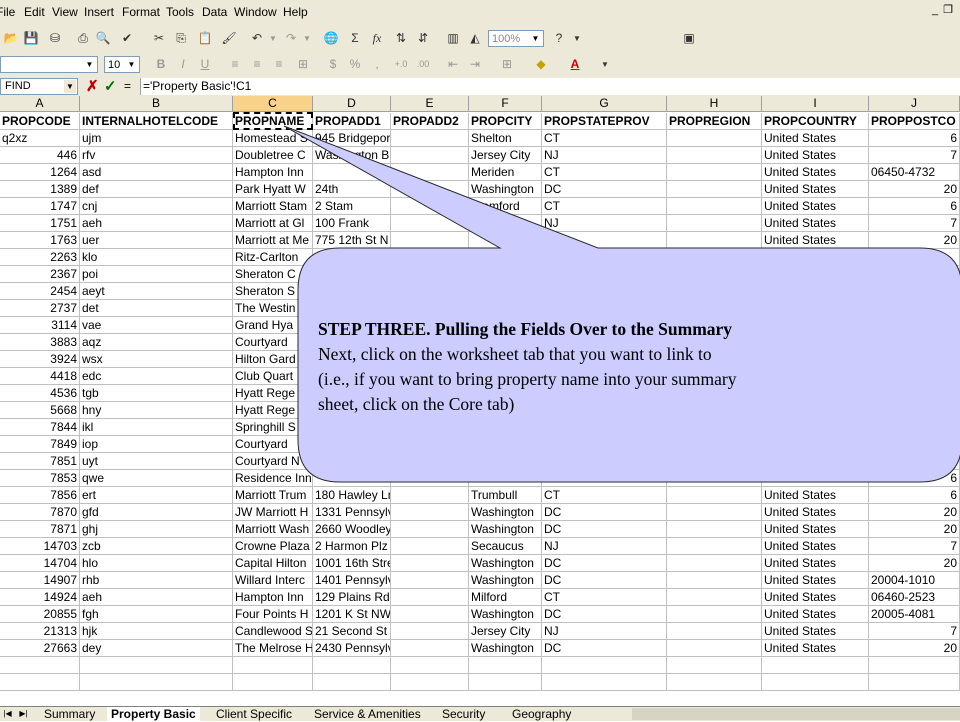 The height and width of the screenshot is (722, 960). I want to click on table-cell: 14924, so click(40, 597).